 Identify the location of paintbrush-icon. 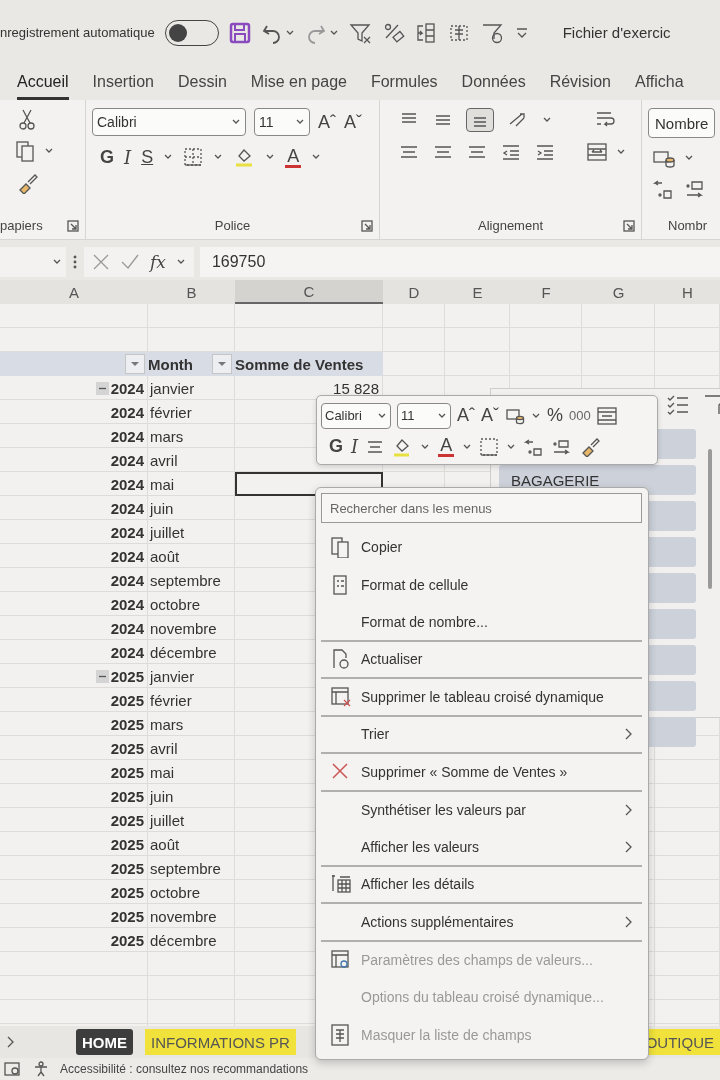
(590, 446).